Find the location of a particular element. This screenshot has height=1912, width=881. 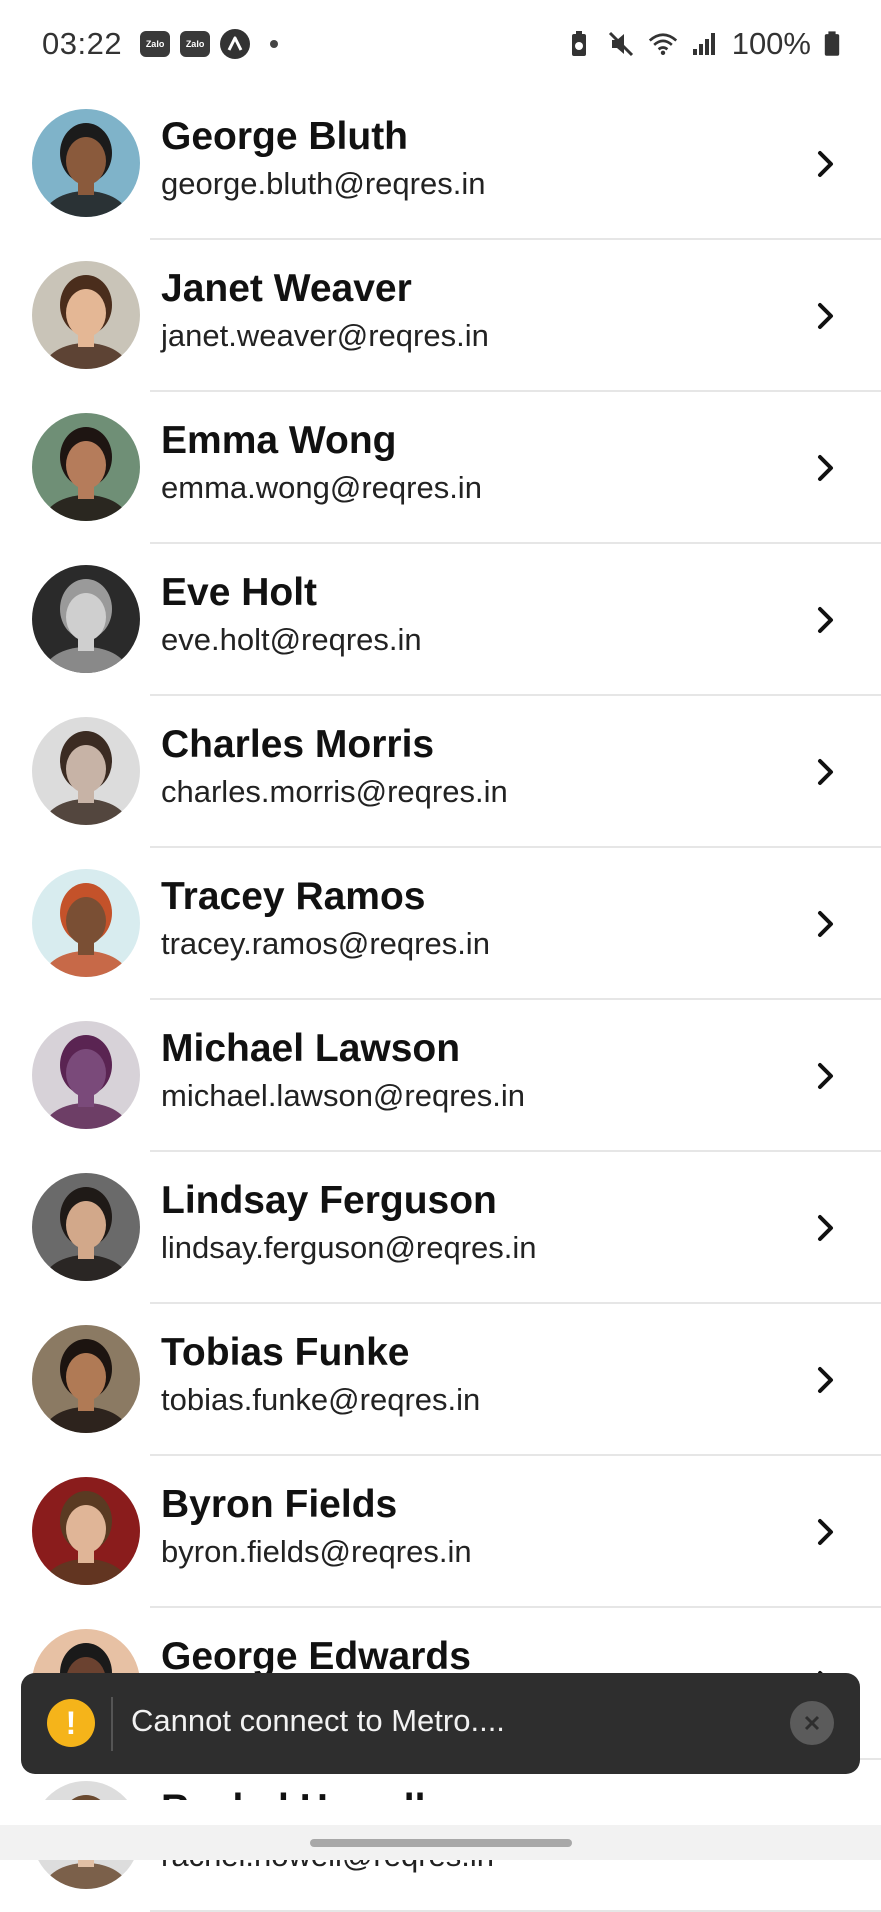

status-bar: 03:22 Zalo Zalo 100% is located at coordinates (440, 44).